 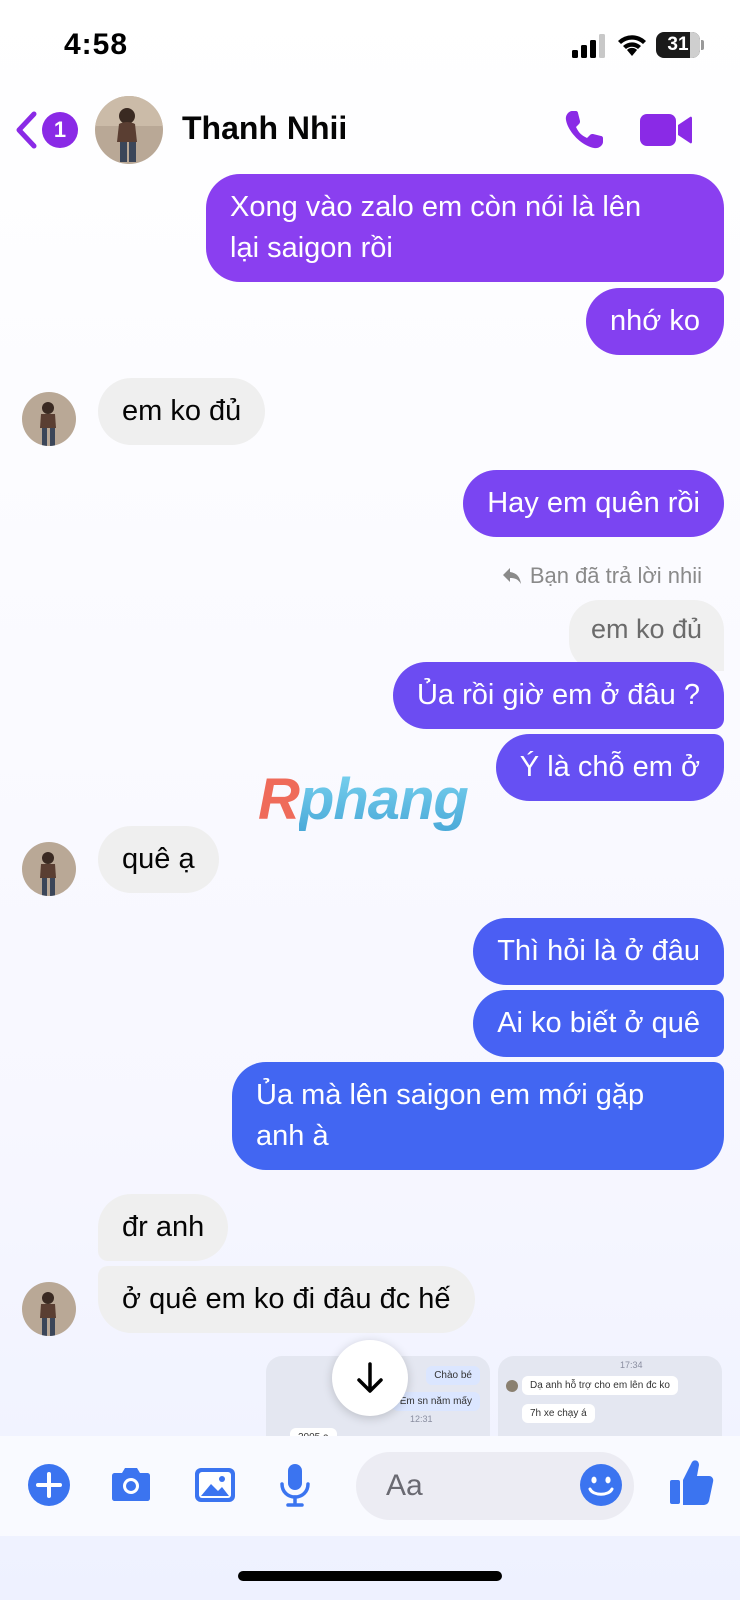 I want to click on status-bar: 4:58 31, so click(x=370, y=45).